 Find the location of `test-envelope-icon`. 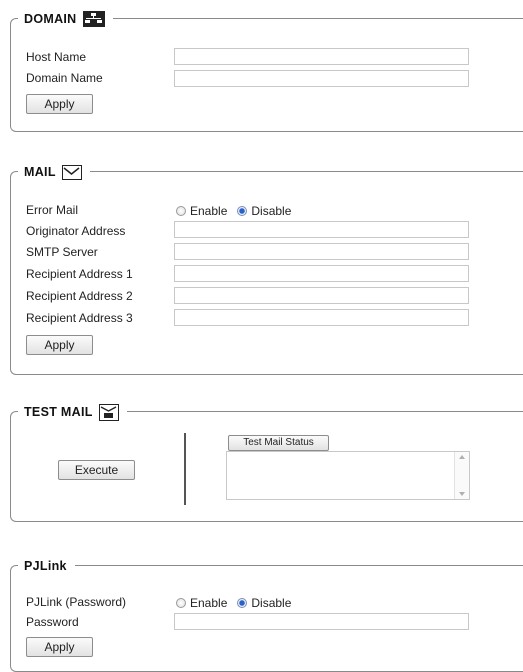

test-envelope-icon is located at coordinates (108, 412).